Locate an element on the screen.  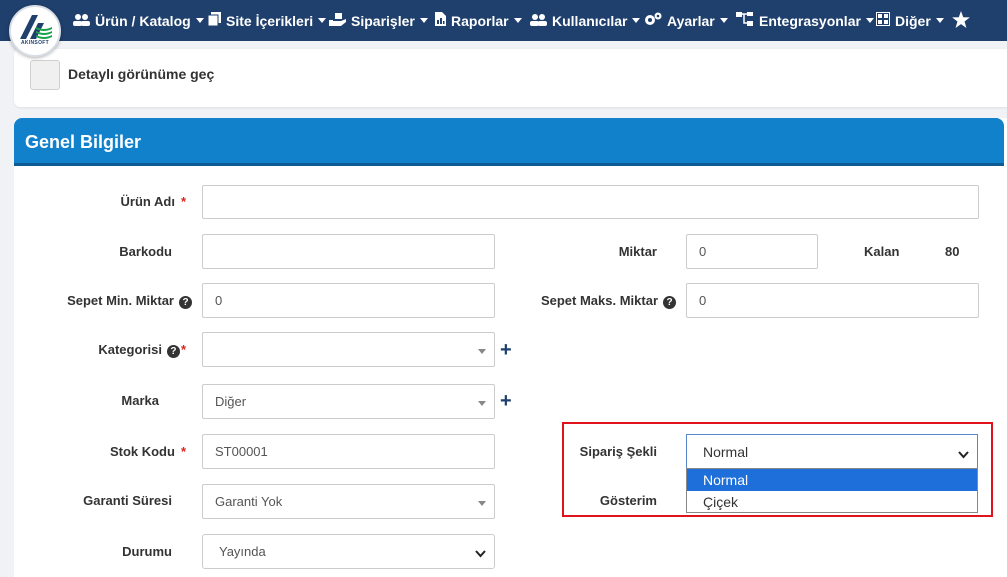
detail-view-checkbox is located at coordinates (45, 75).